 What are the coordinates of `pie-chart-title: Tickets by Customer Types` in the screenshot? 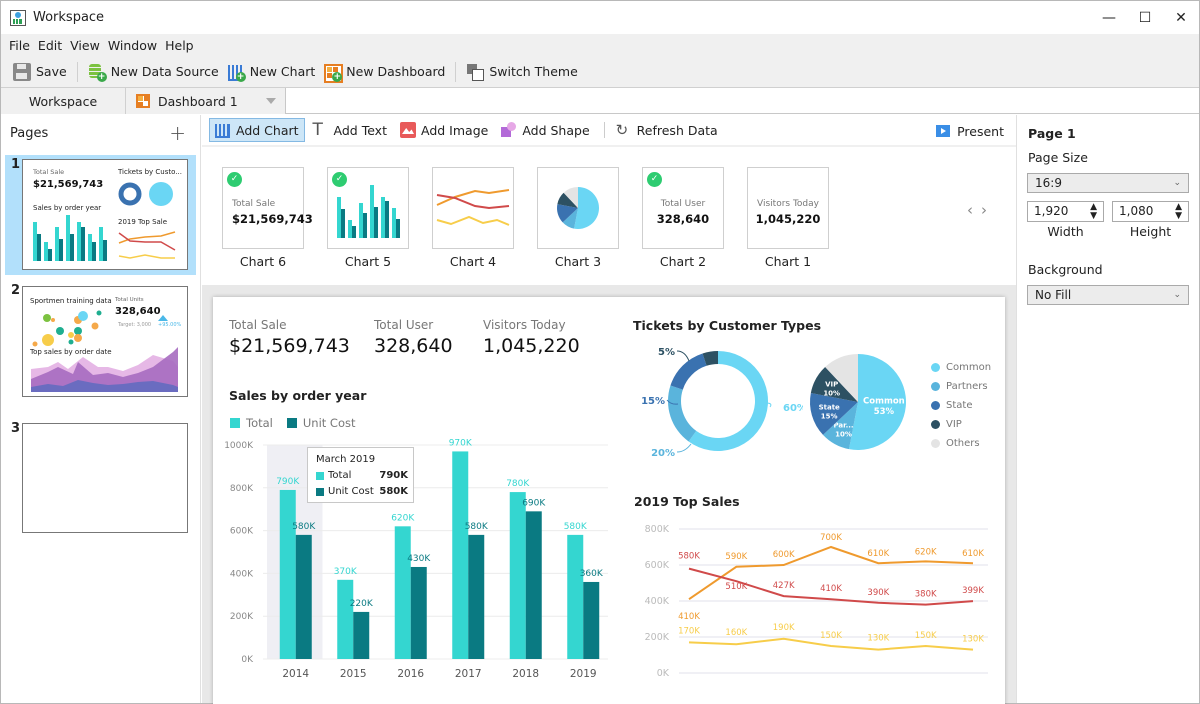 It's located at (727, 325).